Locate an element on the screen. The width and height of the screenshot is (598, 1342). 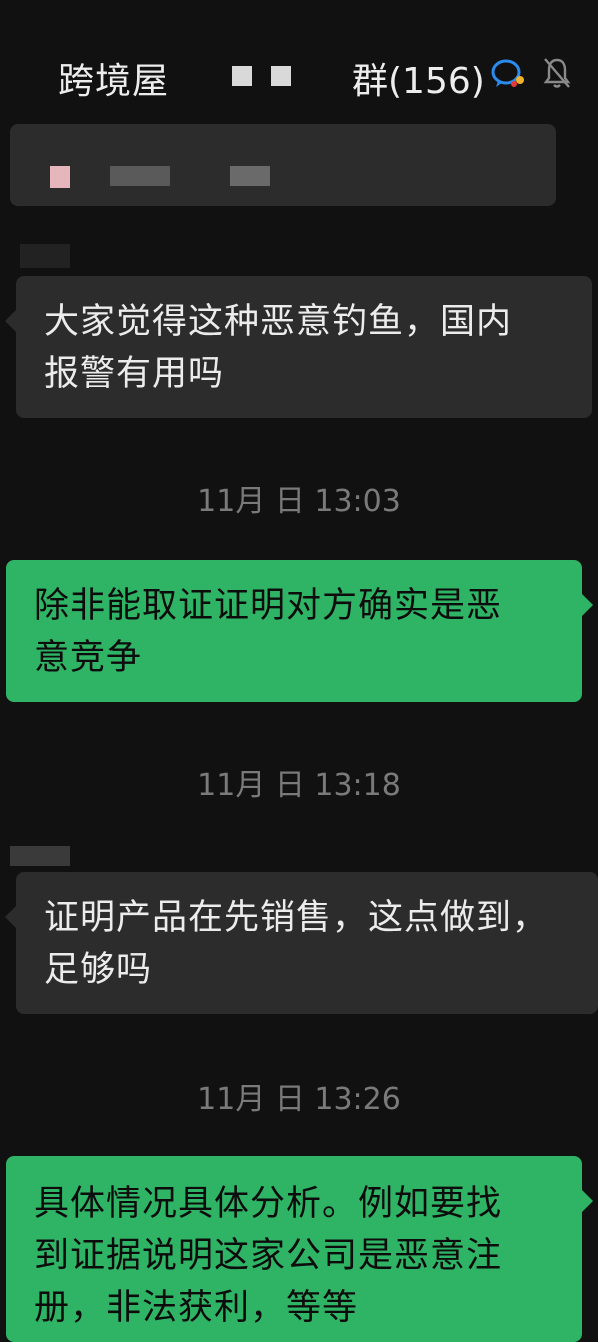
message-text-line: 报警有用吗 is located at coordinates (134, 374).